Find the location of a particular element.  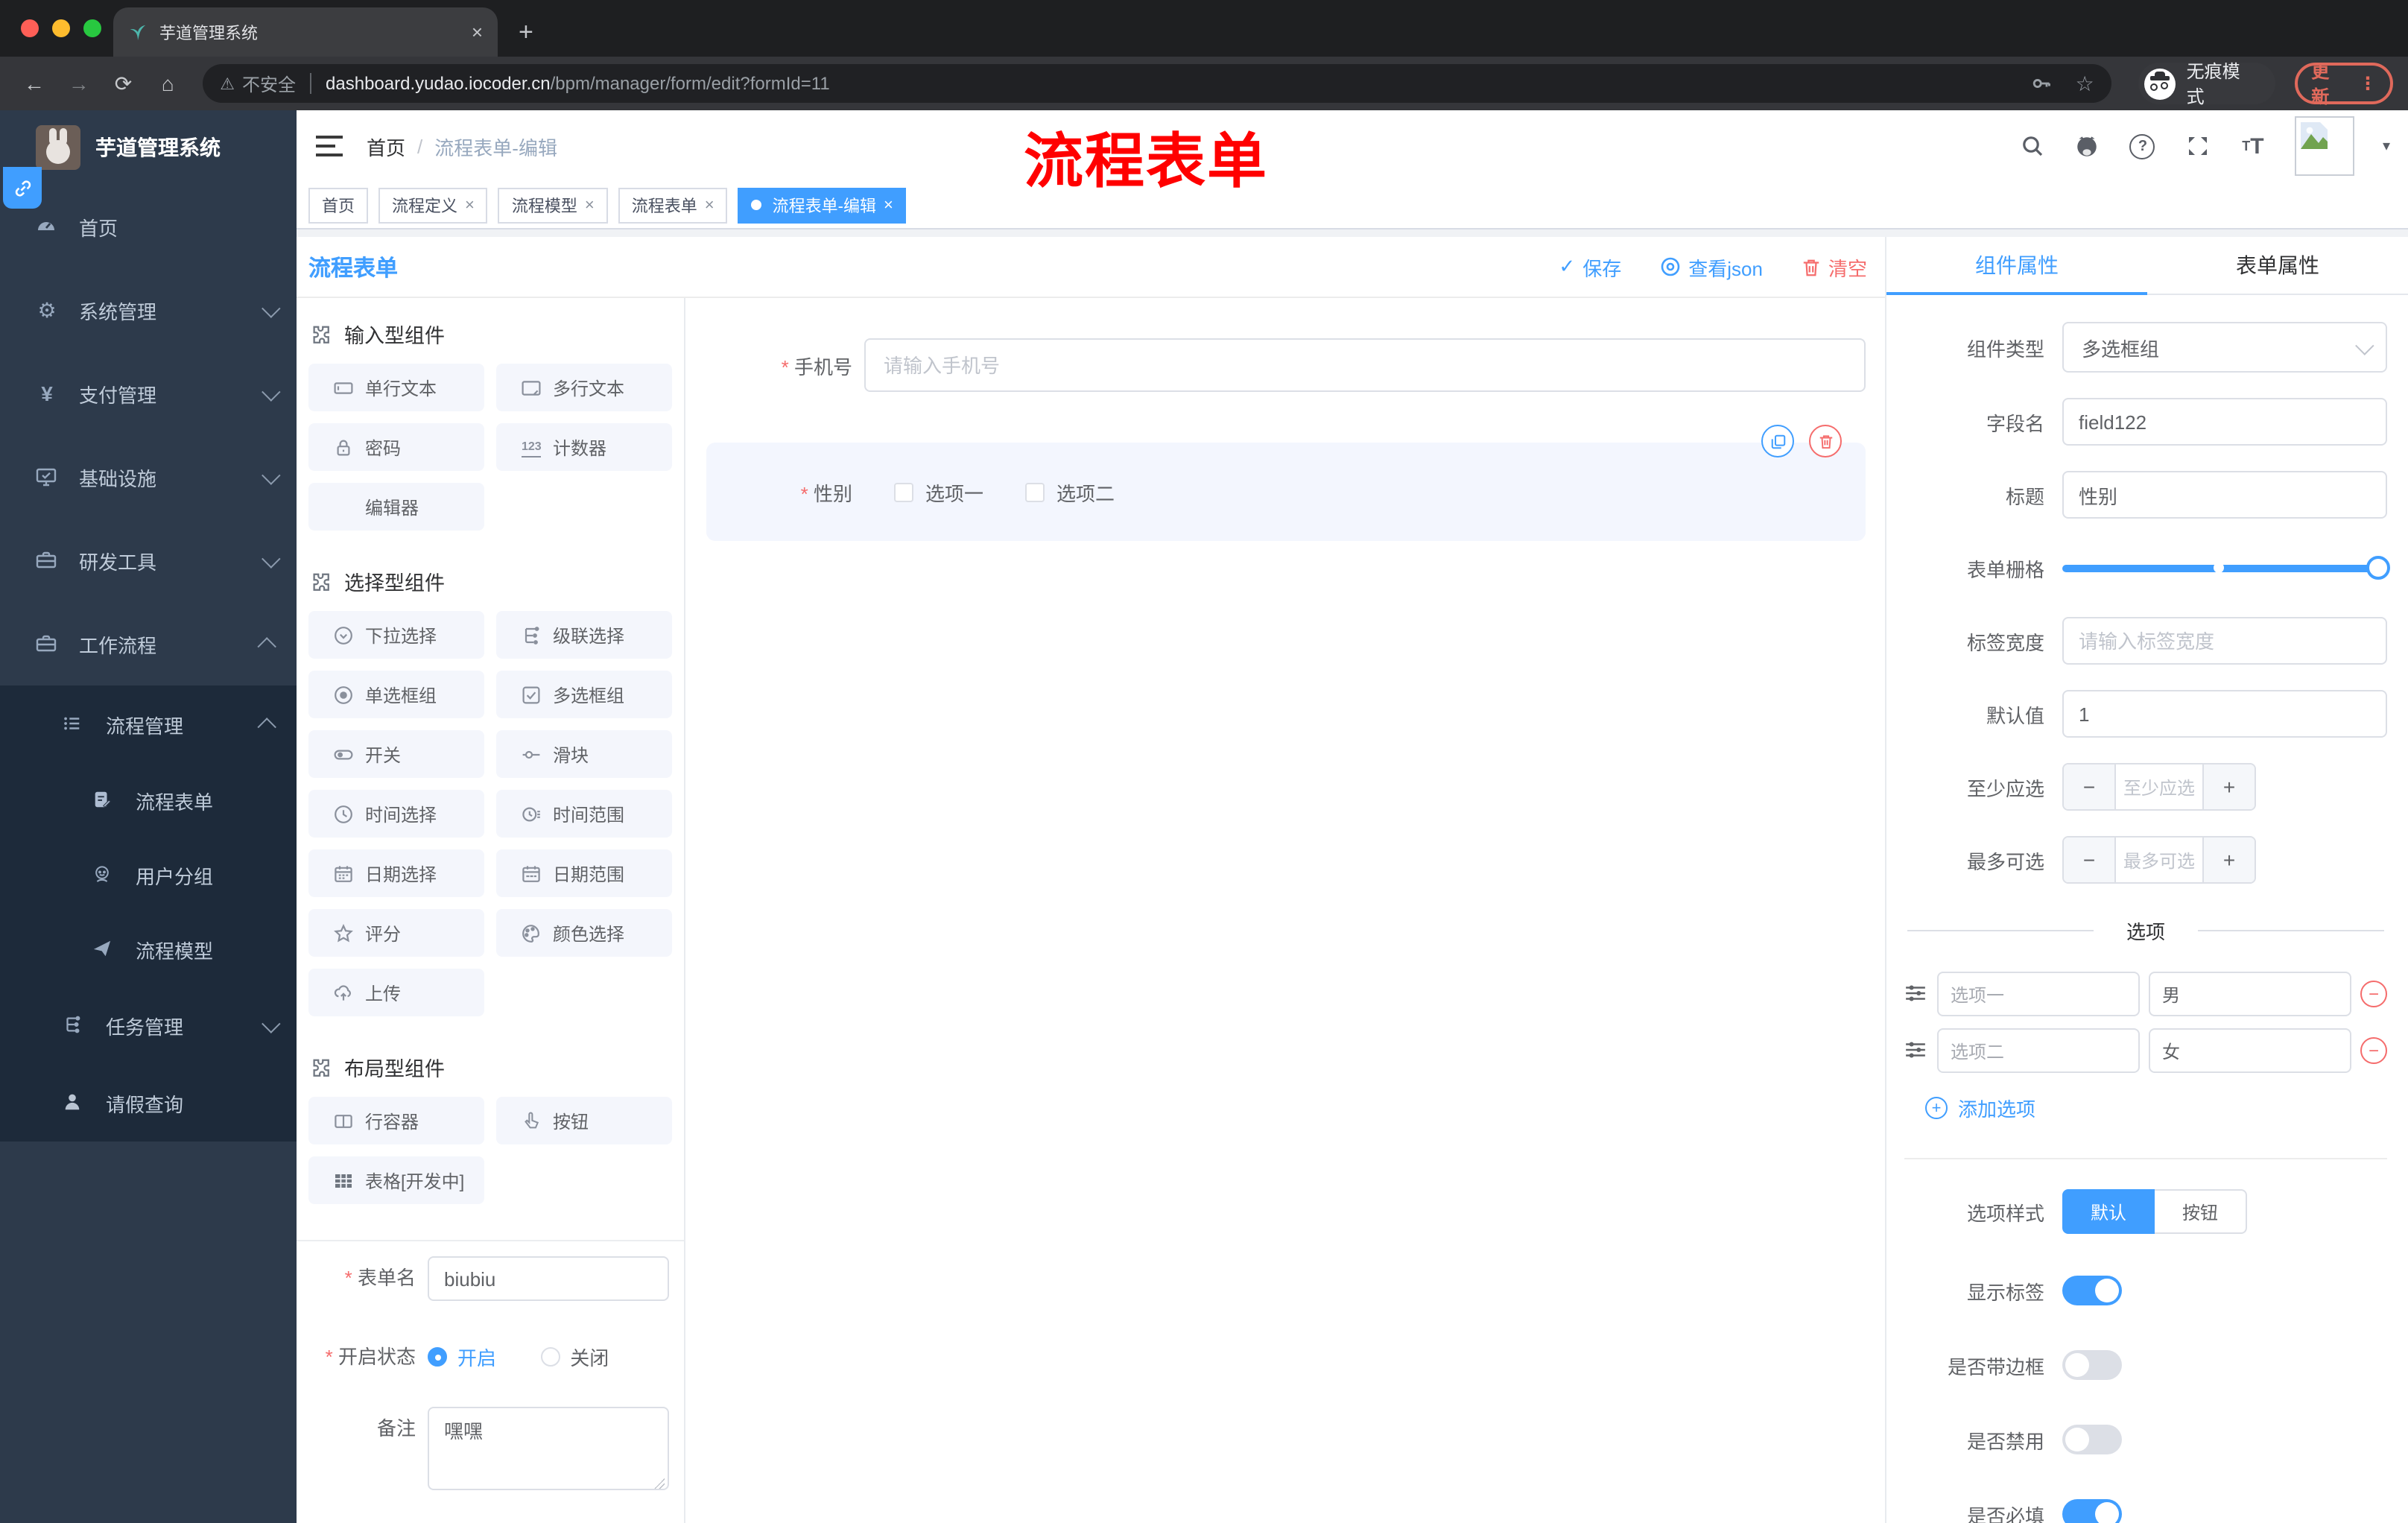

sidebar-item-home: 首页 is located at coordinates (148, 227).